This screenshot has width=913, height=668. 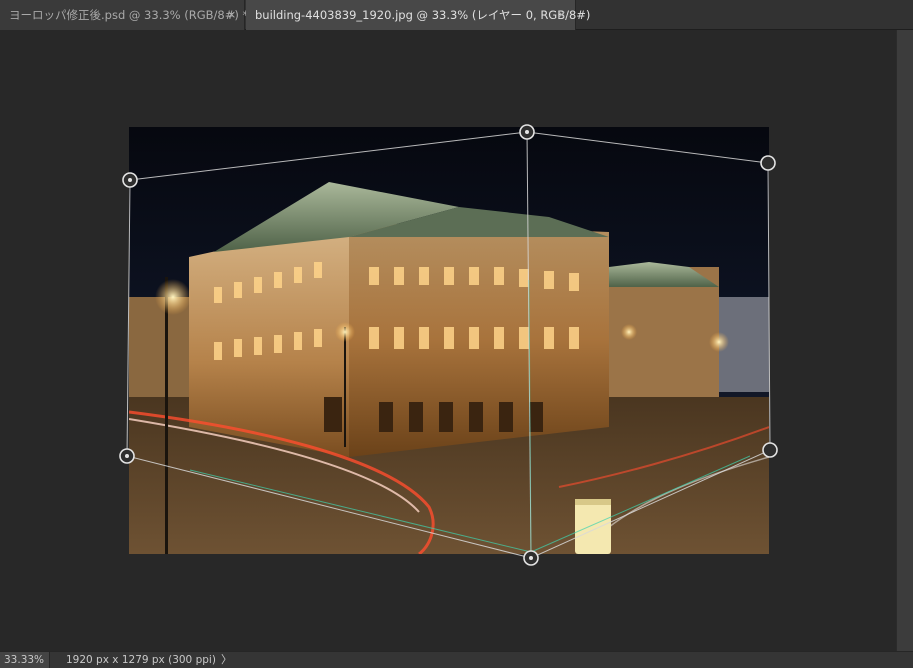 I want to click on zoom-level-field: 33.33%, so click(x=25, y=660).